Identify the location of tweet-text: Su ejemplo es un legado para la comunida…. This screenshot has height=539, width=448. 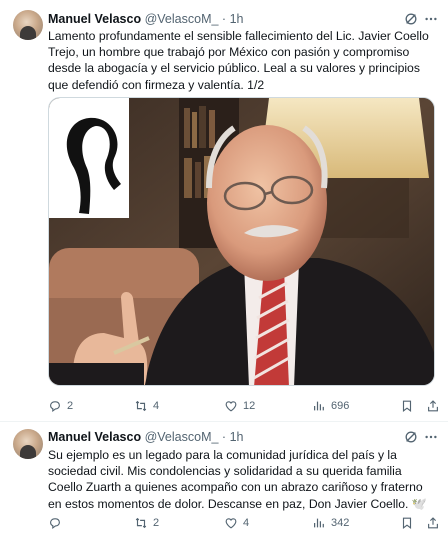
(237, 479).